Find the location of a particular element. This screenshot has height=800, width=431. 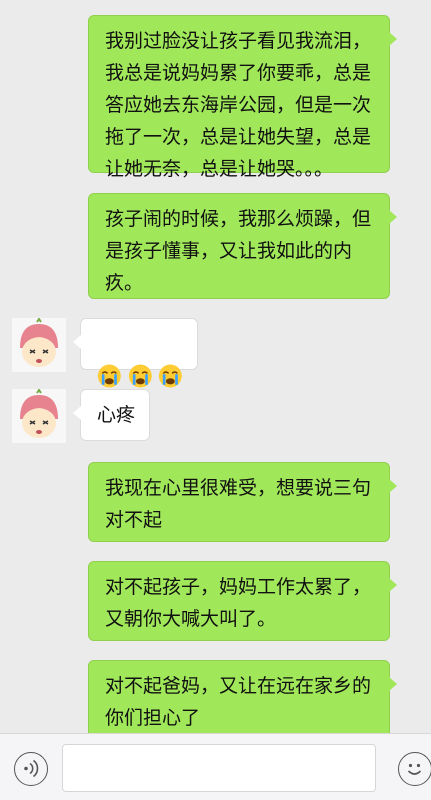

message-bubble-self: 对不起爸妈，又让在远在家乡的 你们担心了 is located at coordinates (242, 700).